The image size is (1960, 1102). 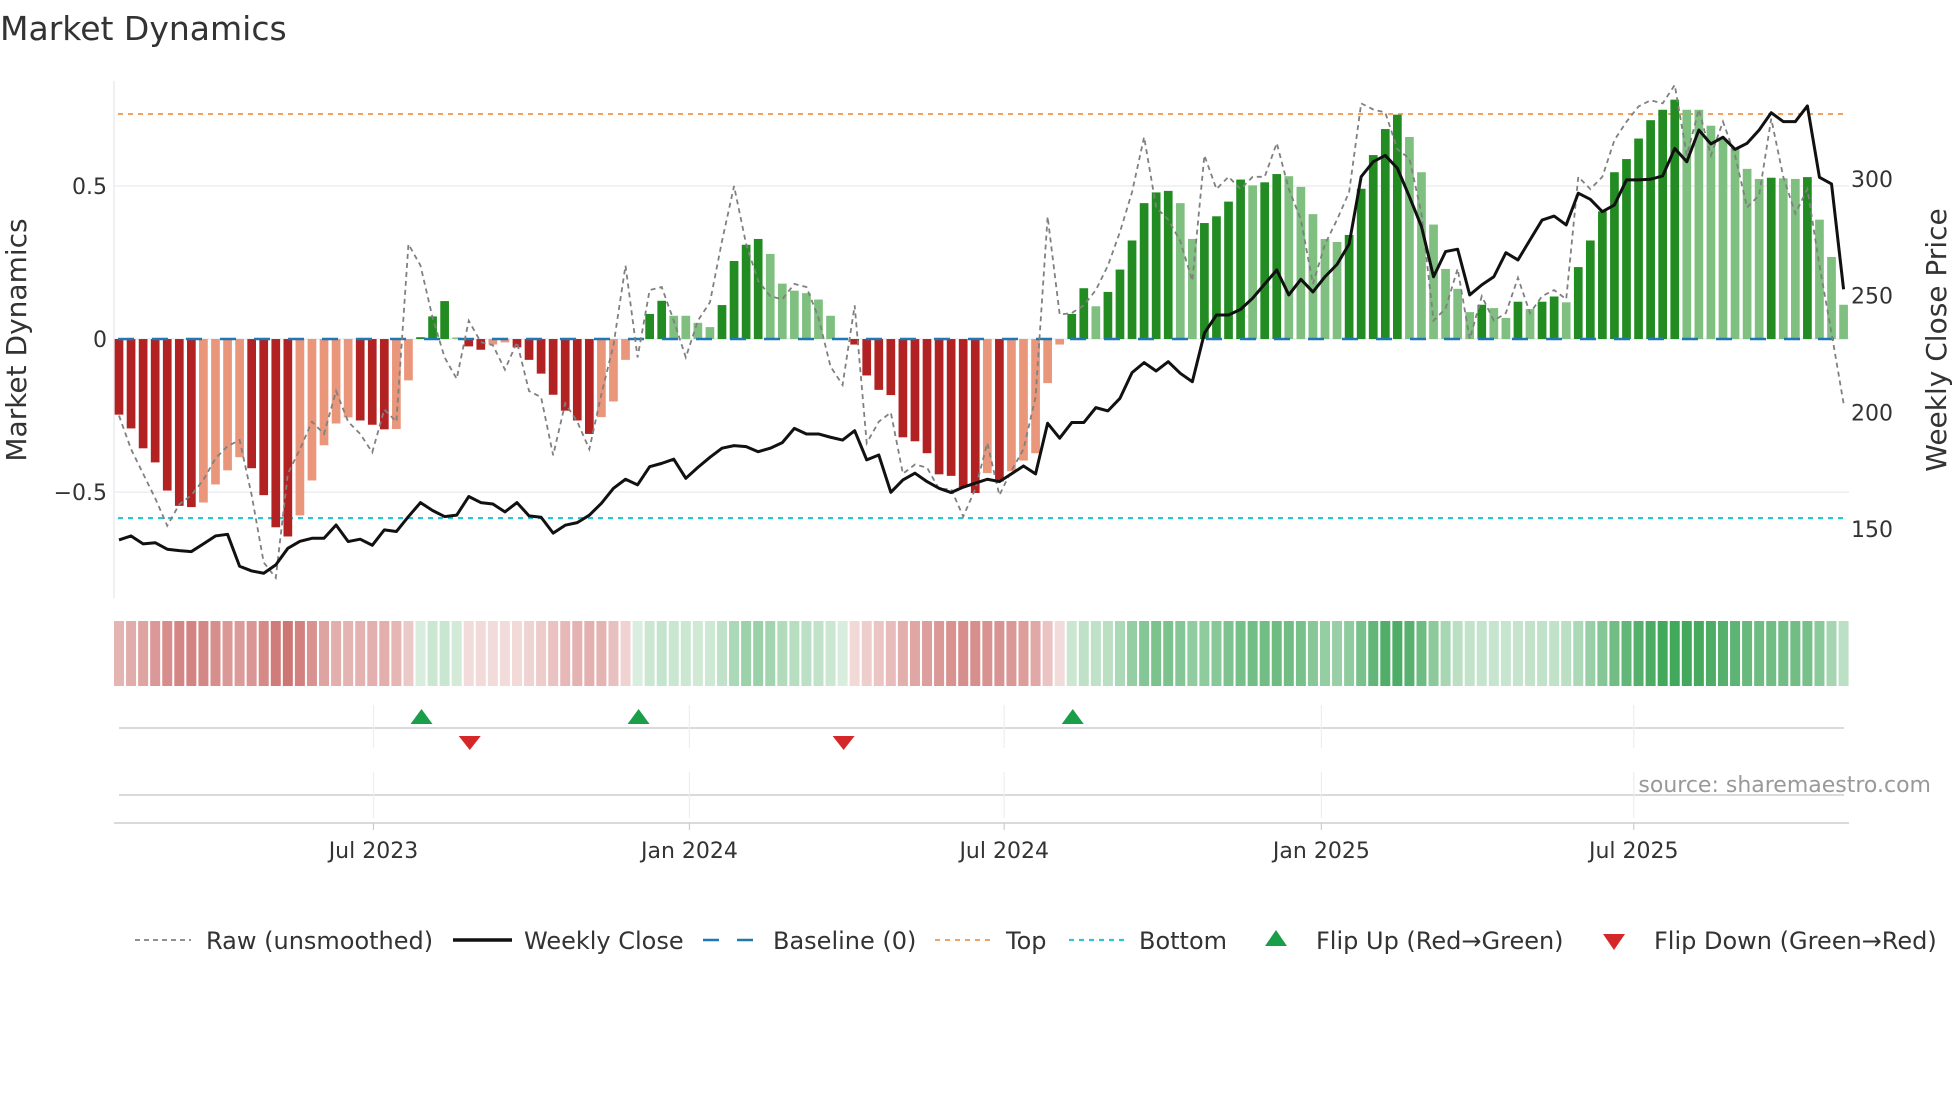 What do you see at coordinates (1003, 851) in the screenshot?
I see `x-tick-label: Jul 2024` at bounding box center [1003, 851].